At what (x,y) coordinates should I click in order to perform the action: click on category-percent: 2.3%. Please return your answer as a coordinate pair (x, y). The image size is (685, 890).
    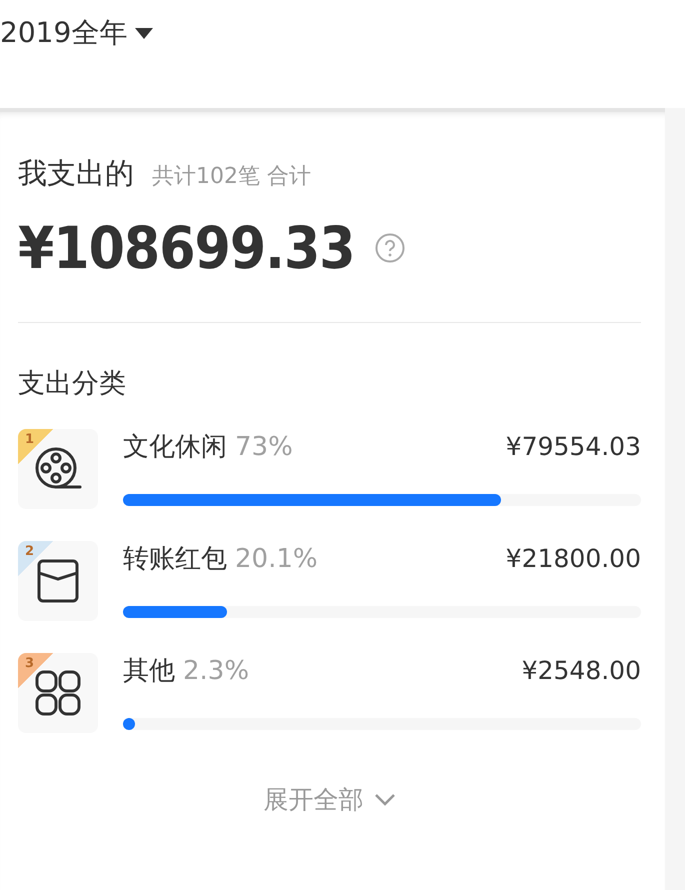
    Looking at the image, I should click on (216, 671).